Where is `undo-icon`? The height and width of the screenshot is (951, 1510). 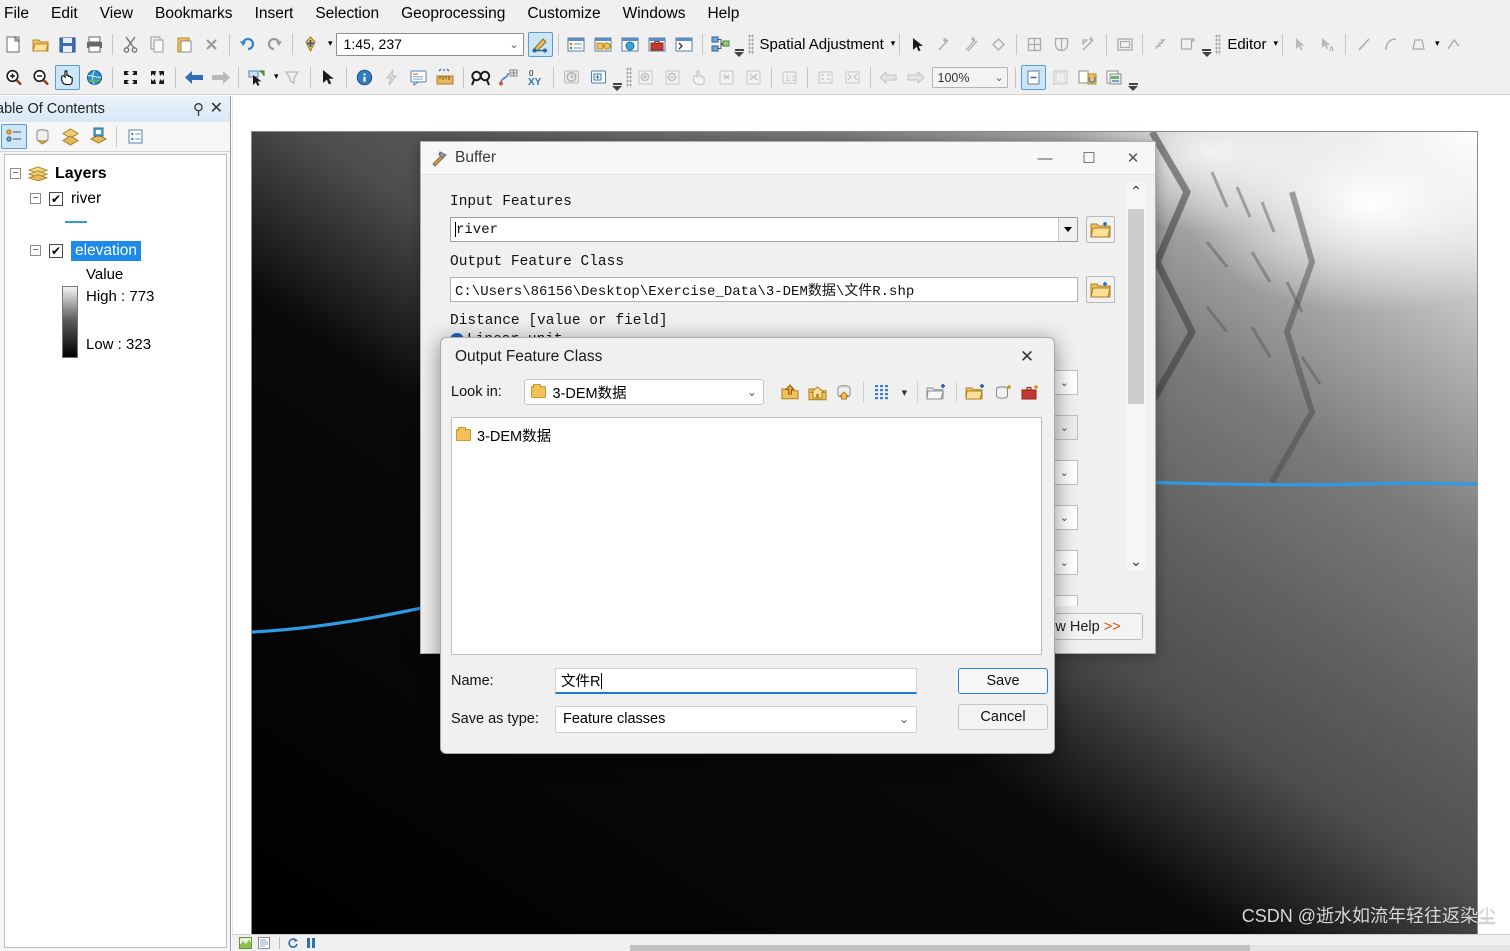 undo-icon is located at coordinates (247, 44).